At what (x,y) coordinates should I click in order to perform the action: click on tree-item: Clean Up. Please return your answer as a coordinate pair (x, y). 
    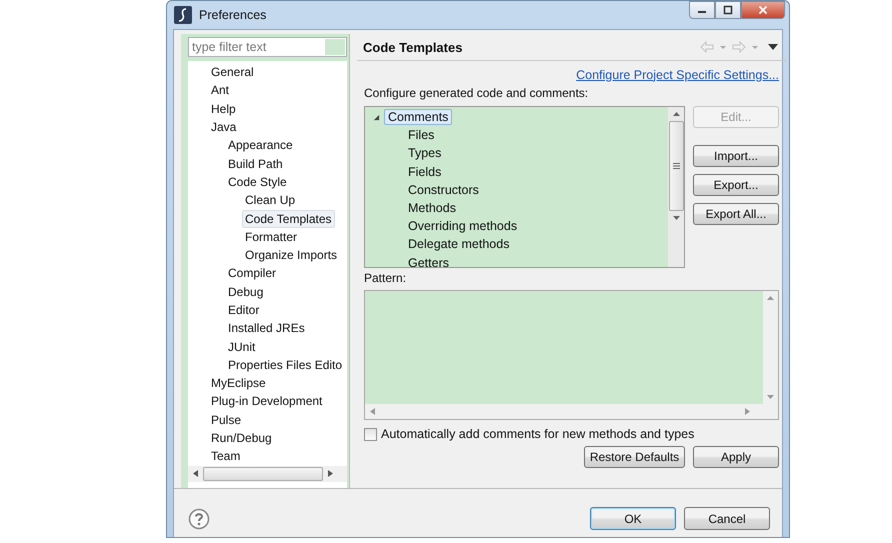
    Looking at the image, I should click on (270, 200).